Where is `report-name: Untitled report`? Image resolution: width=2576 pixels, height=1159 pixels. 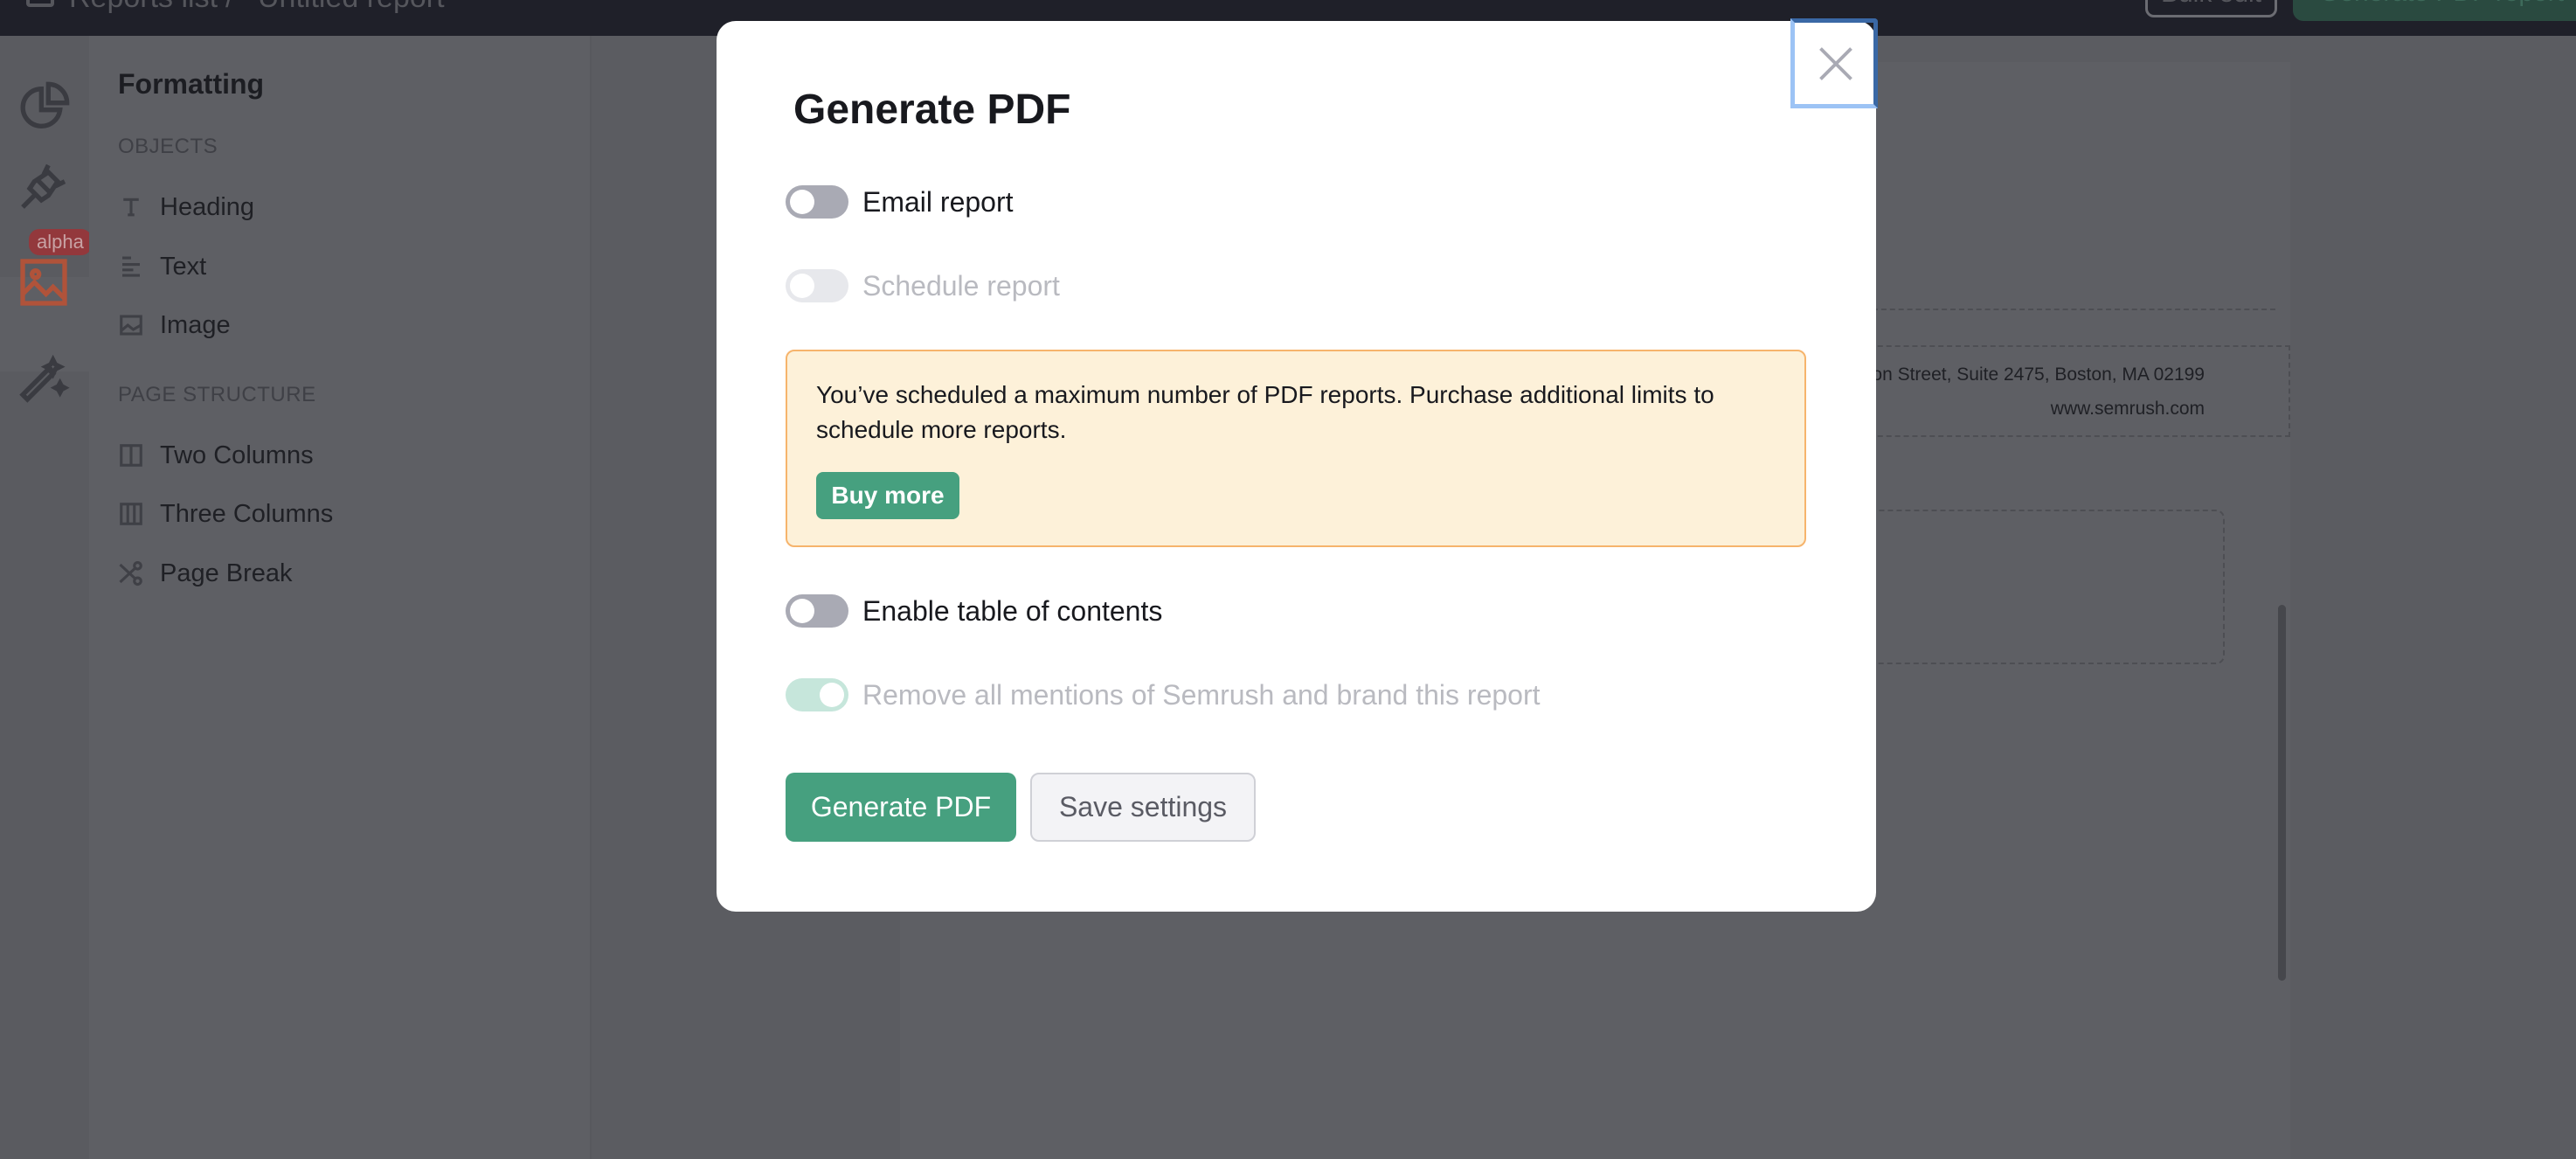
report-name: Untitled report is located at coordinates (351, 8).